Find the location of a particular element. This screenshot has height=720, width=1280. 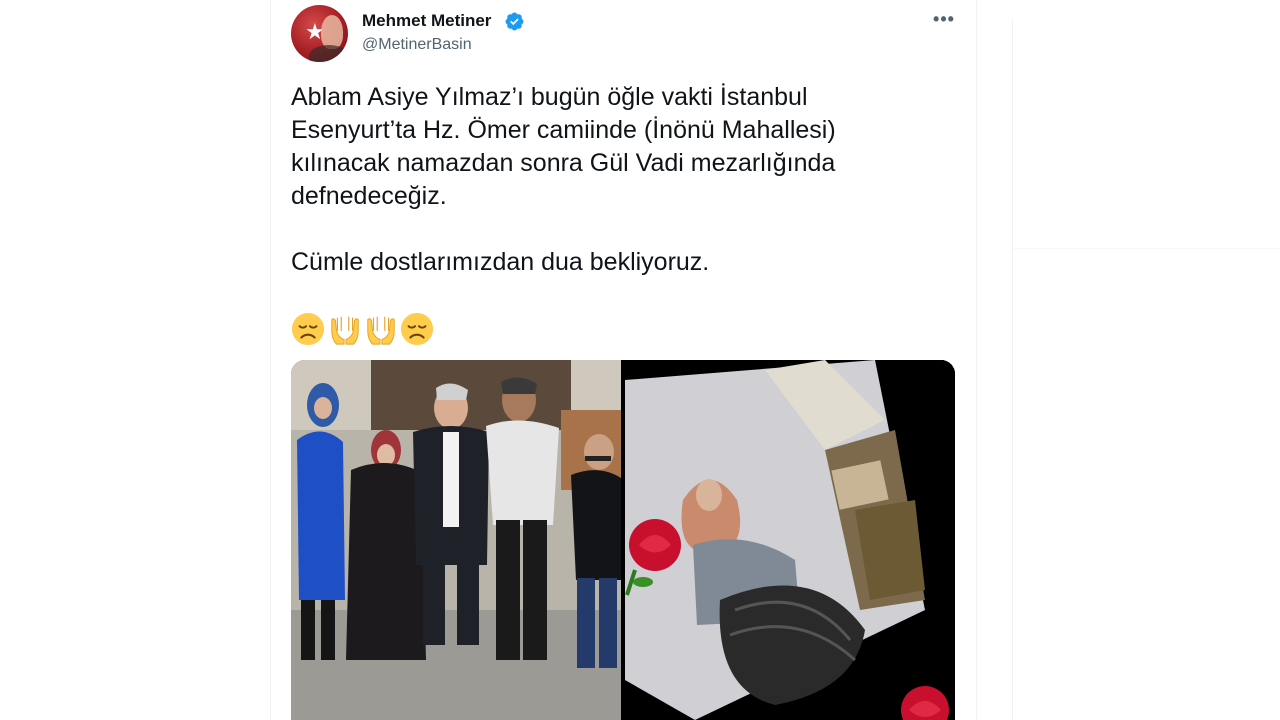

more-options-button: ••• is located at coordinates (944, 21).